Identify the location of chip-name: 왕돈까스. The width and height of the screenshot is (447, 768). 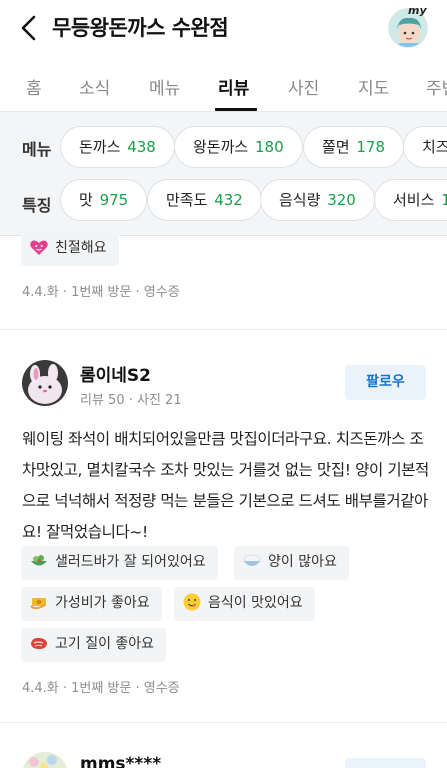
(221, 147).